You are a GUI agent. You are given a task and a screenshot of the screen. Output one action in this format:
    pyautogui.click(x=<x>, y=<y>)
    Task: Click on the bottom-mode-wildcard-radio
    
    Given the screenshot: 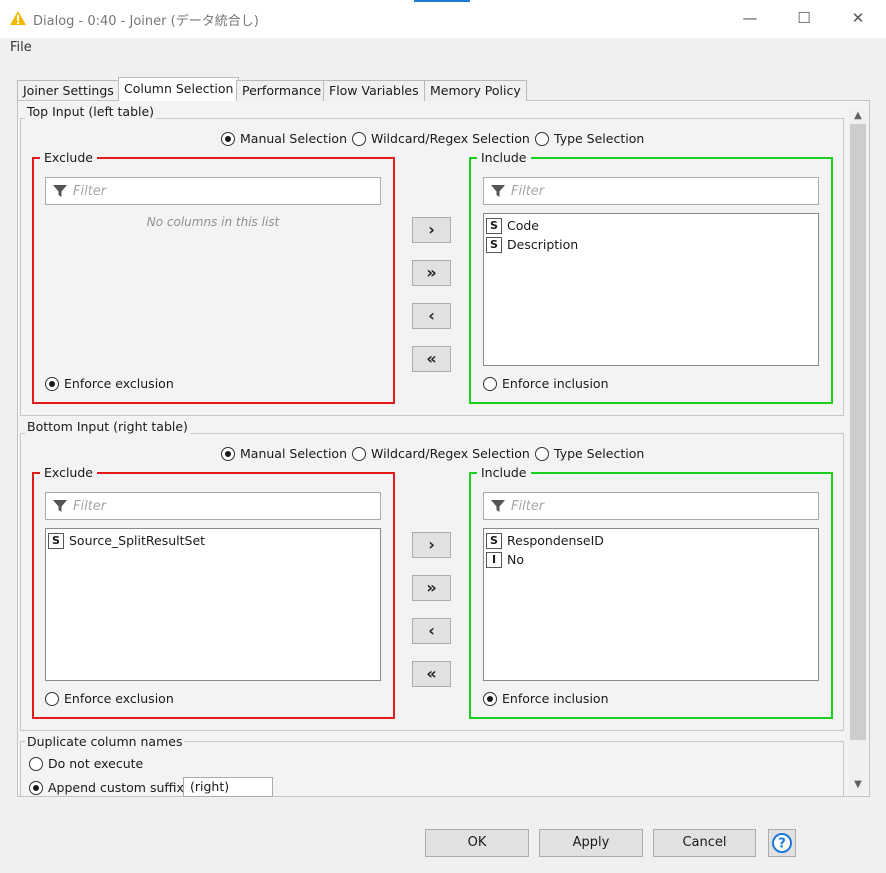 What is the action you would take?
    pyautogui.click(x=359, y=453)
    